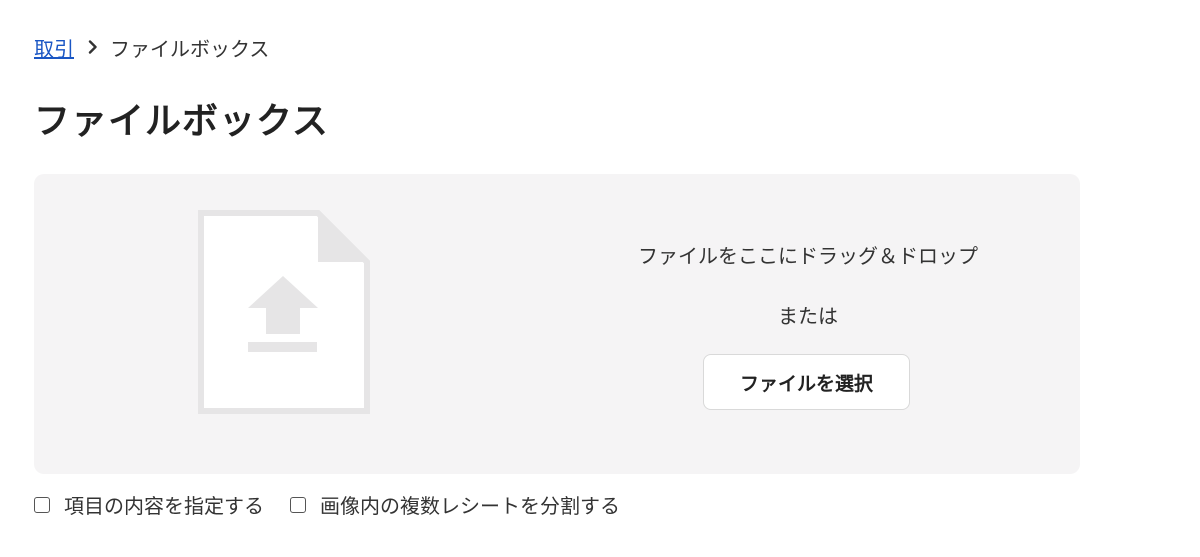 The height and width of the screenshot is (557, 1200). I want to click on option-split-receipts: 画像内の複数レシートを分割する, so click(455, 504).